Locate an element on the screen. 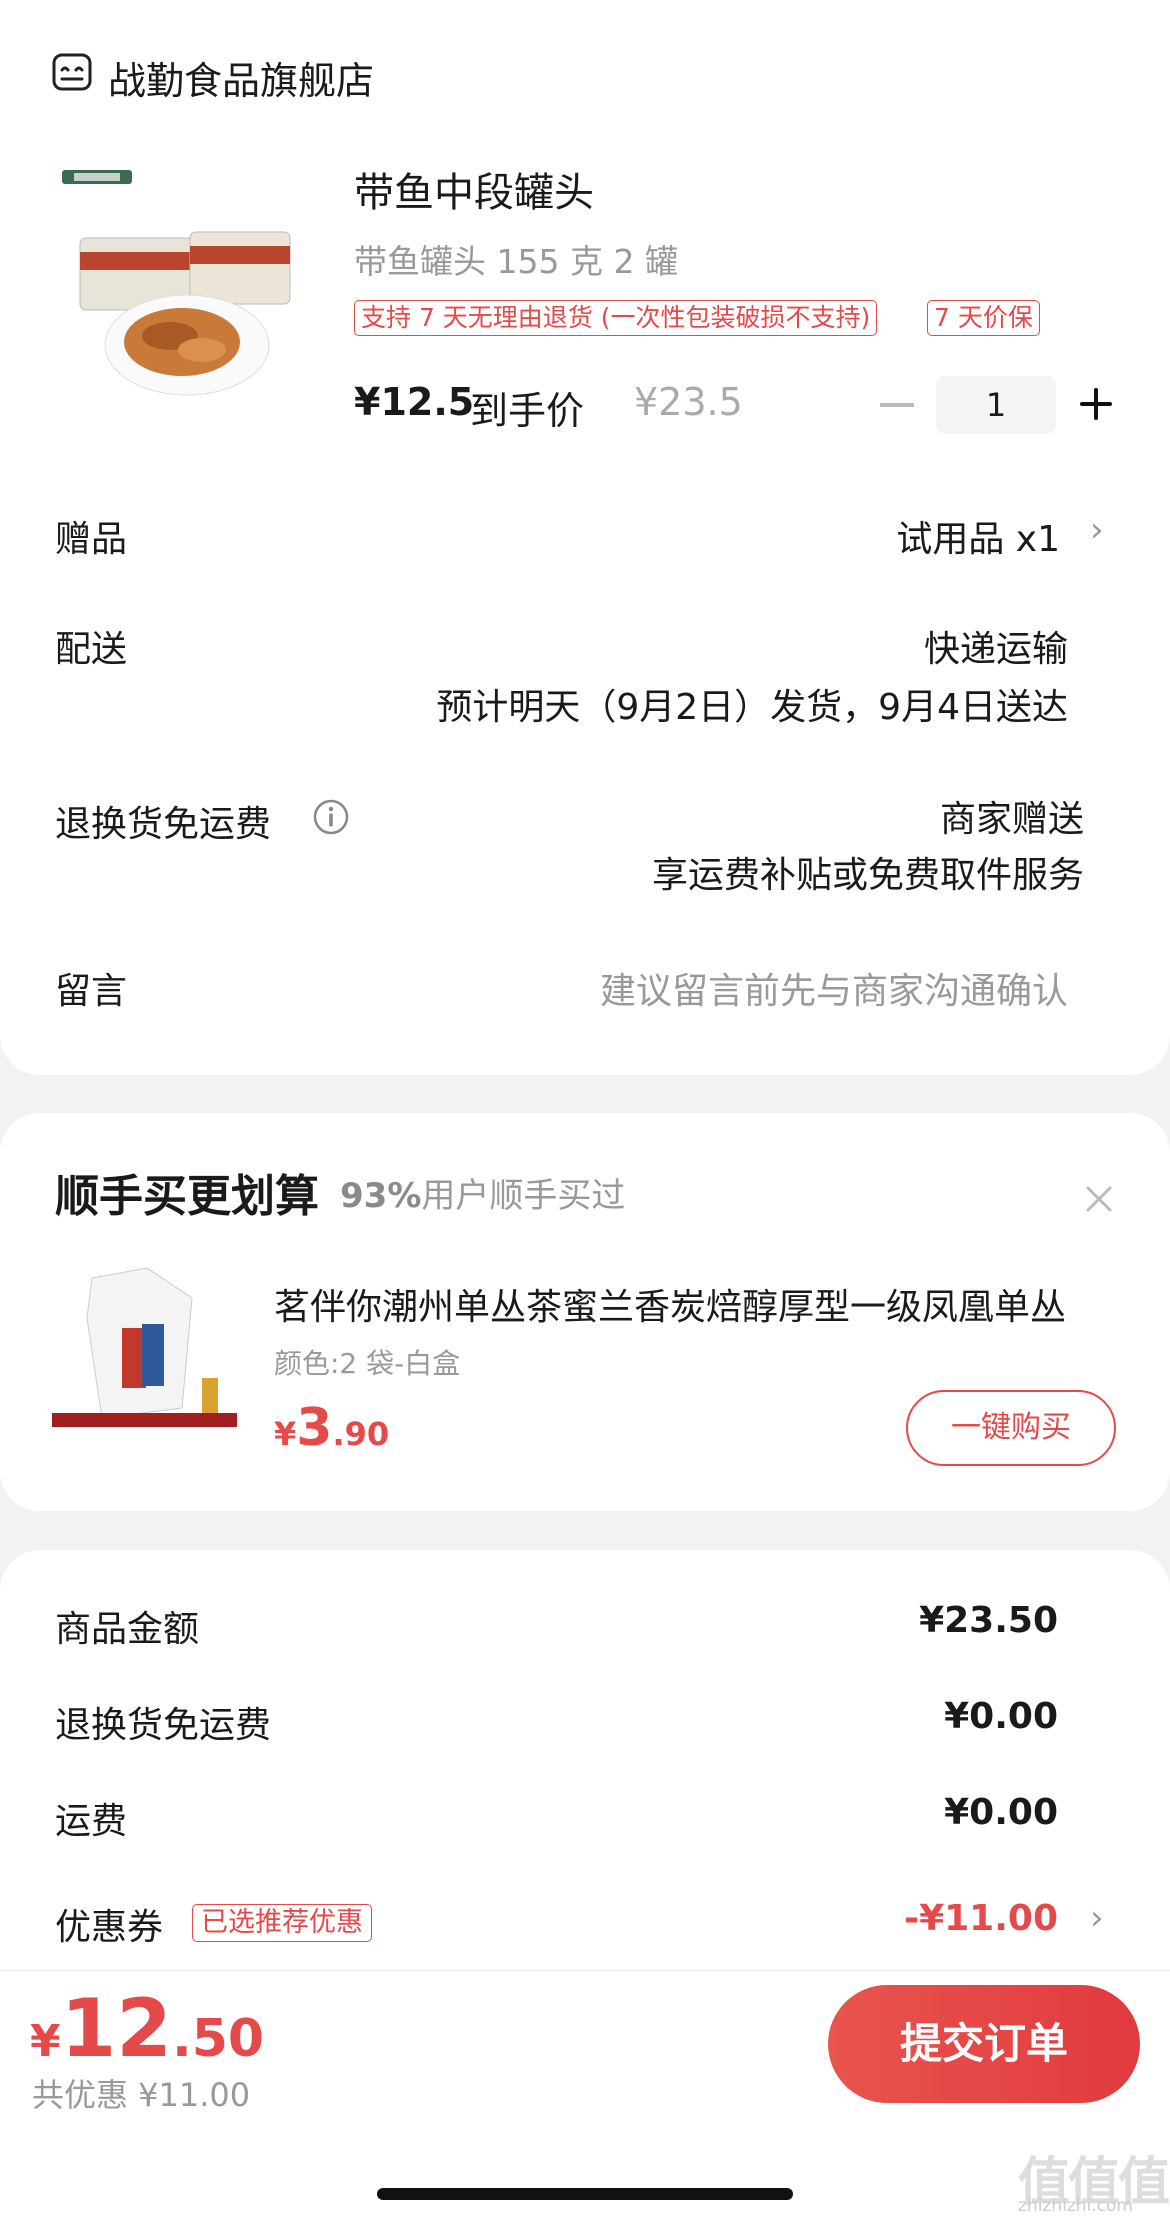 The width and height of the screenshot is (1170, 2224). info-icon is located at coordinates (331, 817).